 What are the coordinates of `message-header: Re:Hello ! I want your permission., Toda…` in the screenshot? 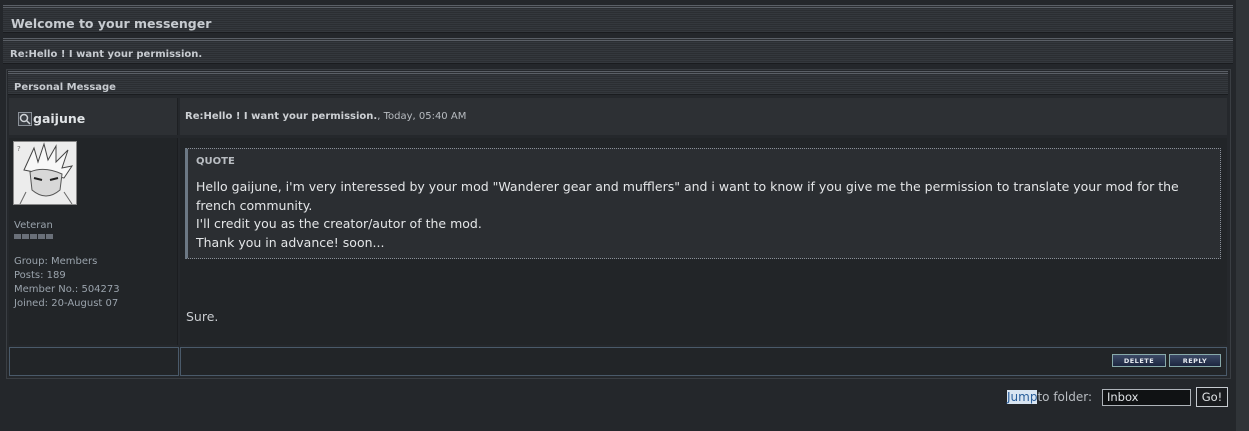 It's located at (703, 116).